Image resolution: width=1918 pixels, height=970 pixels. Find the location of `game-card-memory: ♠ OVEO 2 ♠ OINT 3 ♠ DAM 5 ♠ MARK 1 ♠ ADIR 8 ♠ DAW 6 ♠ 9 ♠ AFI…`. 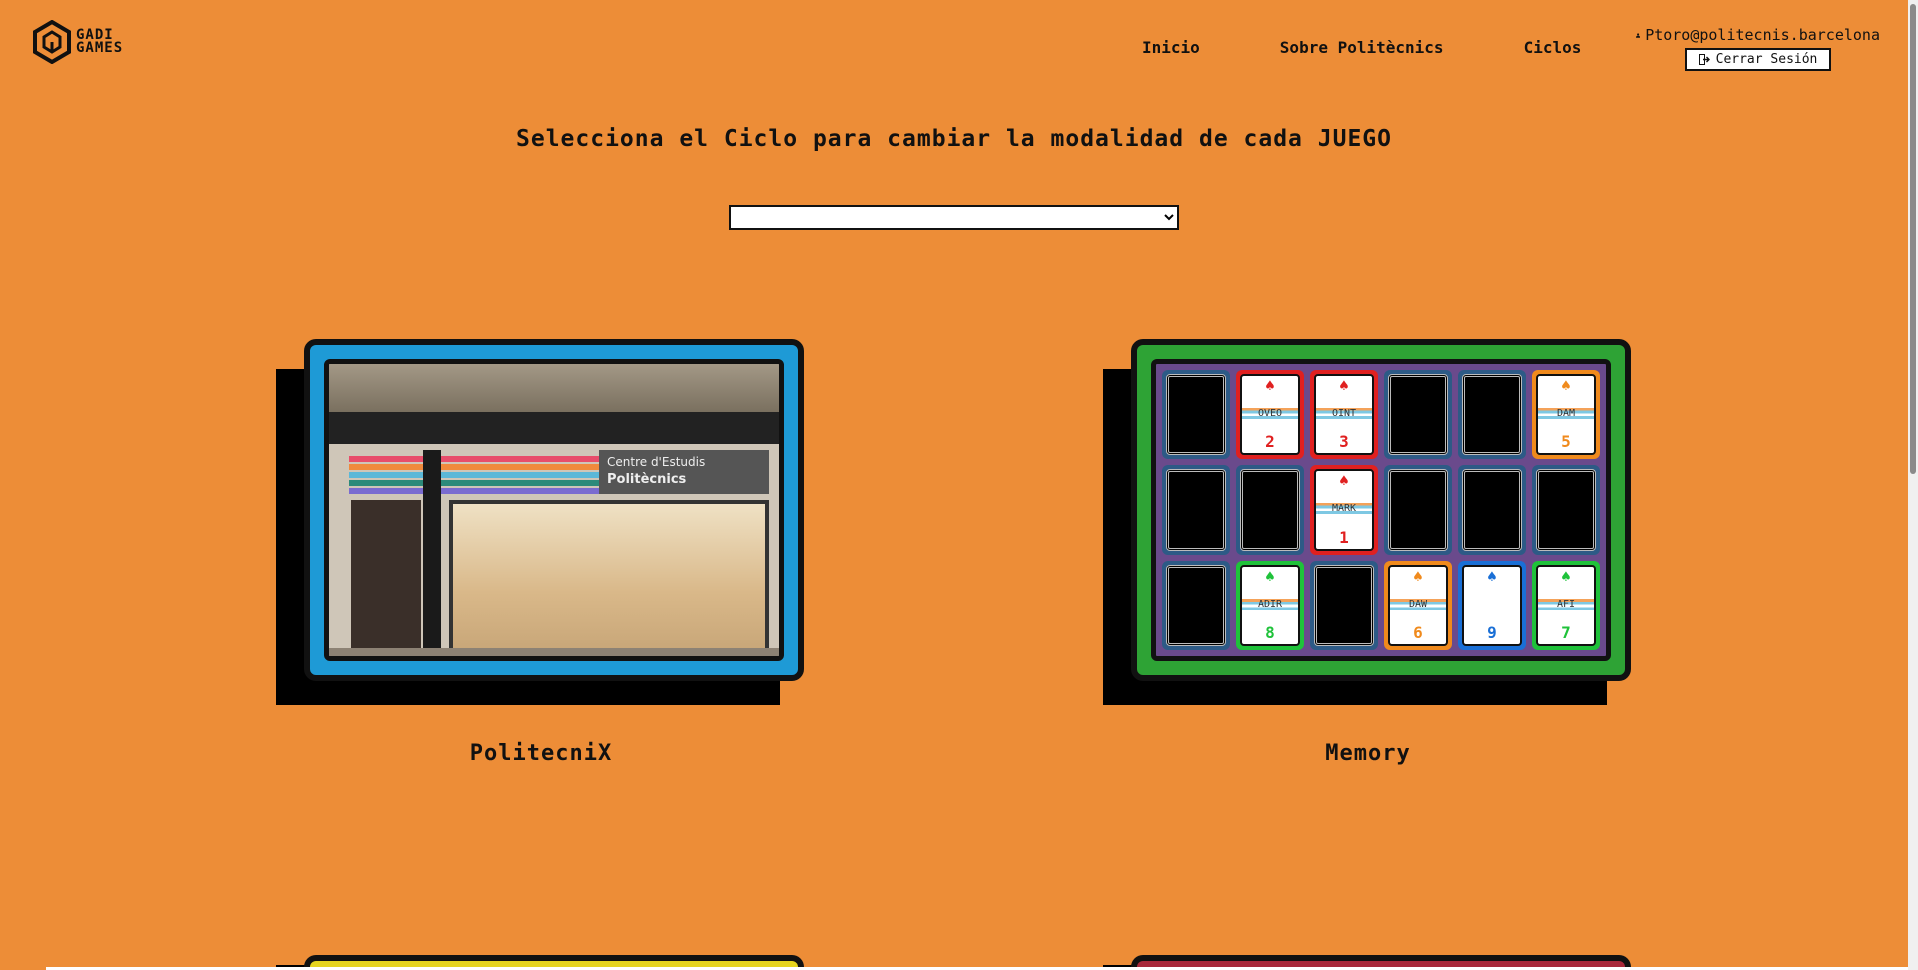

game-card-memory: ♠ OVEO 2 ♠ OINT 3 ♠ DAM 5 ♠ MARK 1 ♠ ADIR 8 ♠ DAW 6 ♠ 9 ♠ AFI… is located at coordinates (1368, 559).